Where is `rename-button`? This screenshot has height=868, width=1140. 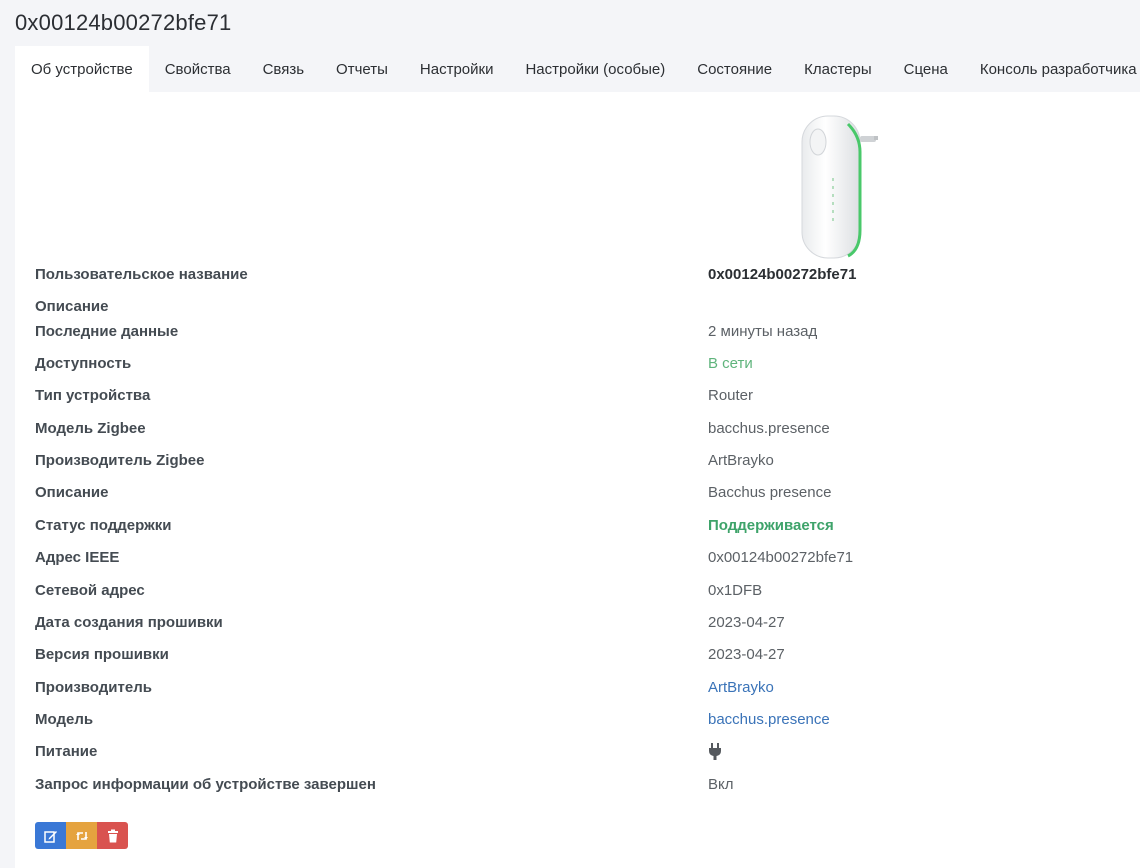
rename-button is located at coordinates (50, 835).